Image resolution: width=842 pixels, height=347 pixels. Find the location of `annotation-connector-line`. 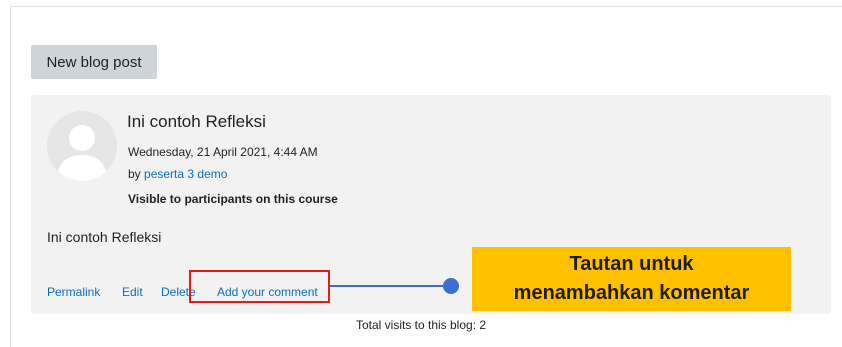

annotation-connector-line is located at coordinates (390, 286).